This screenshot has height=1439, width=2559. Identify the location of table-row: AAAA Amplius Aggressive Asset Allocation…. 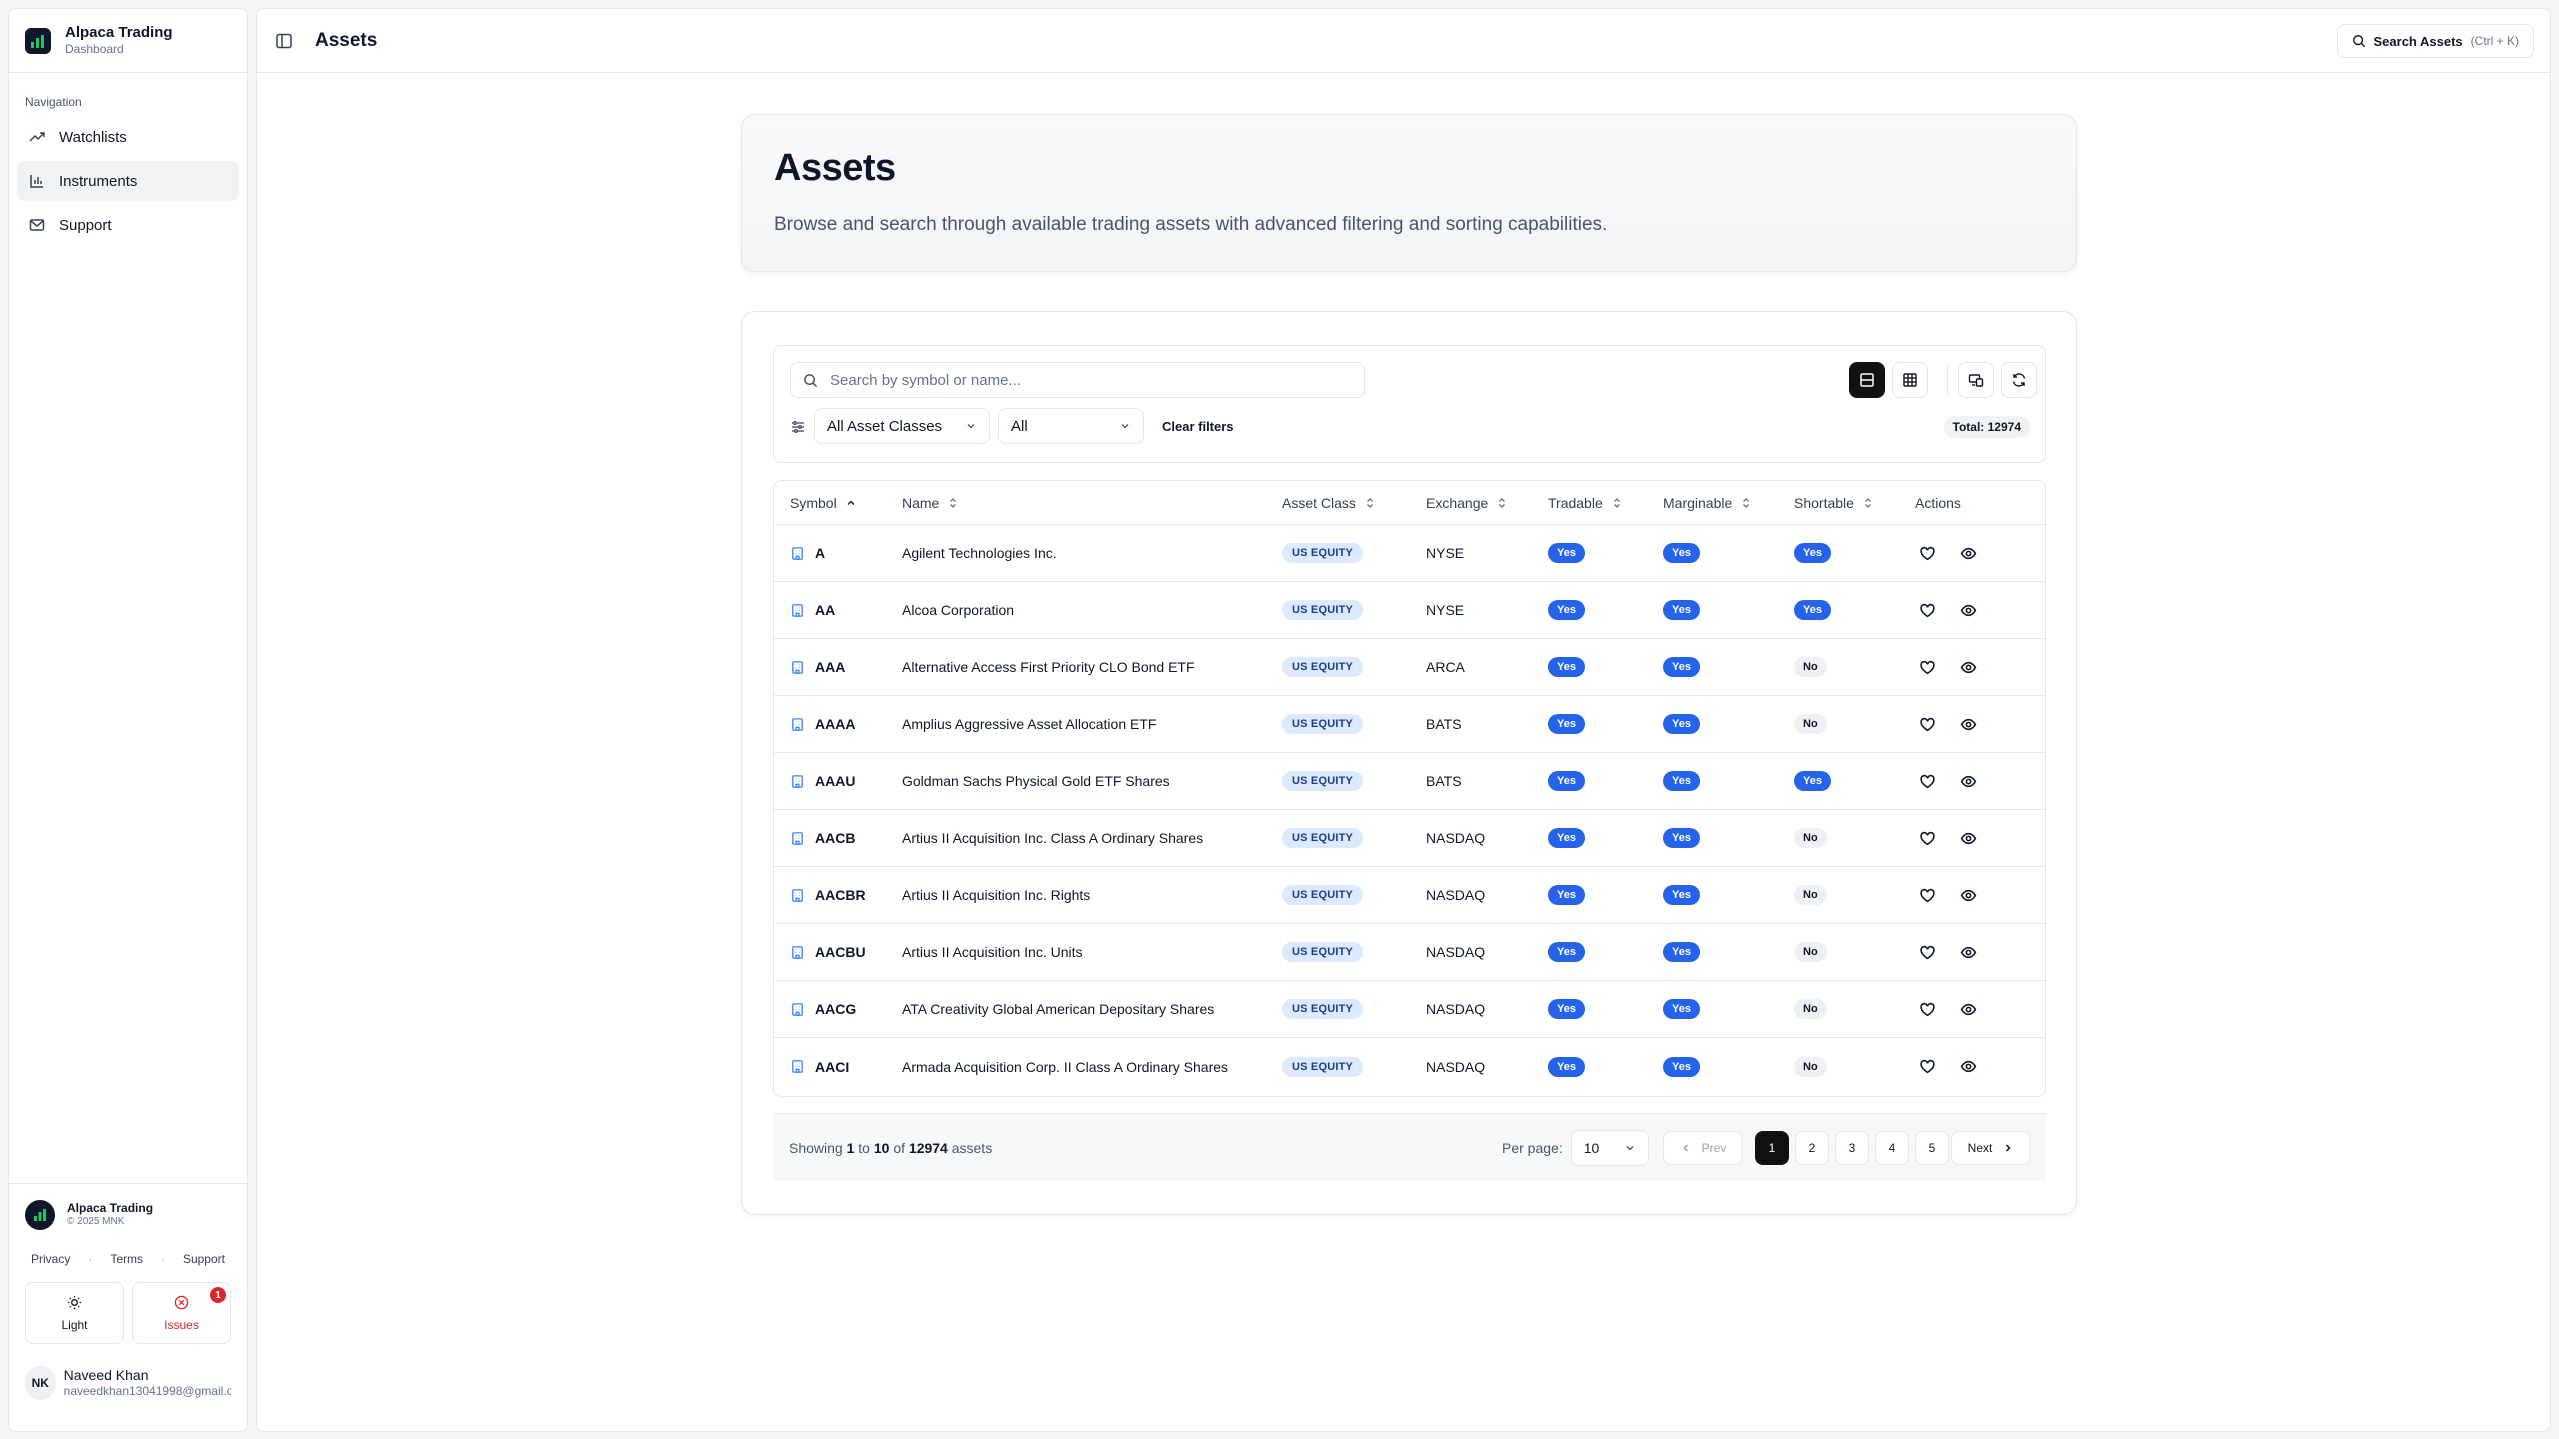
(1409, 724).